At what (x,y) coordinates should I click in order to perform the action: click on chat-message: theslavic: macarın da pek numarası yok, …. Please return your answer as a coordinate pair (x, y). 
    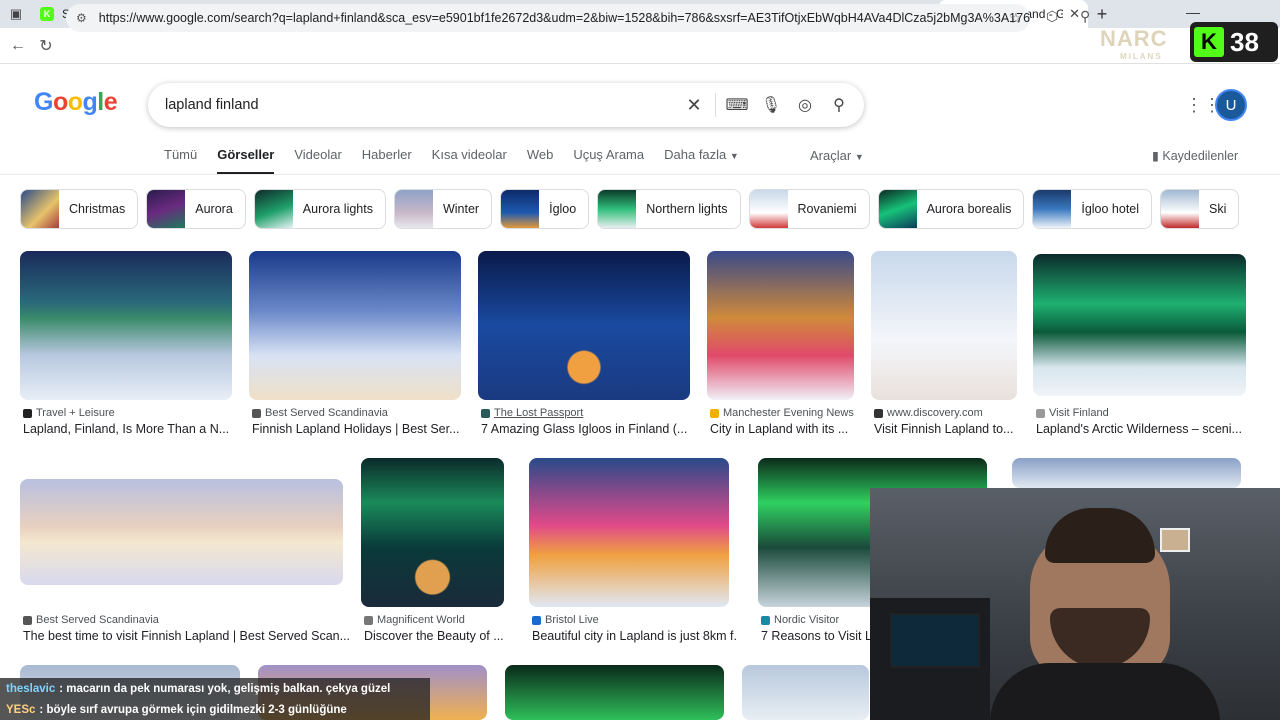
    Looking at the image, I should click on (198, 688).